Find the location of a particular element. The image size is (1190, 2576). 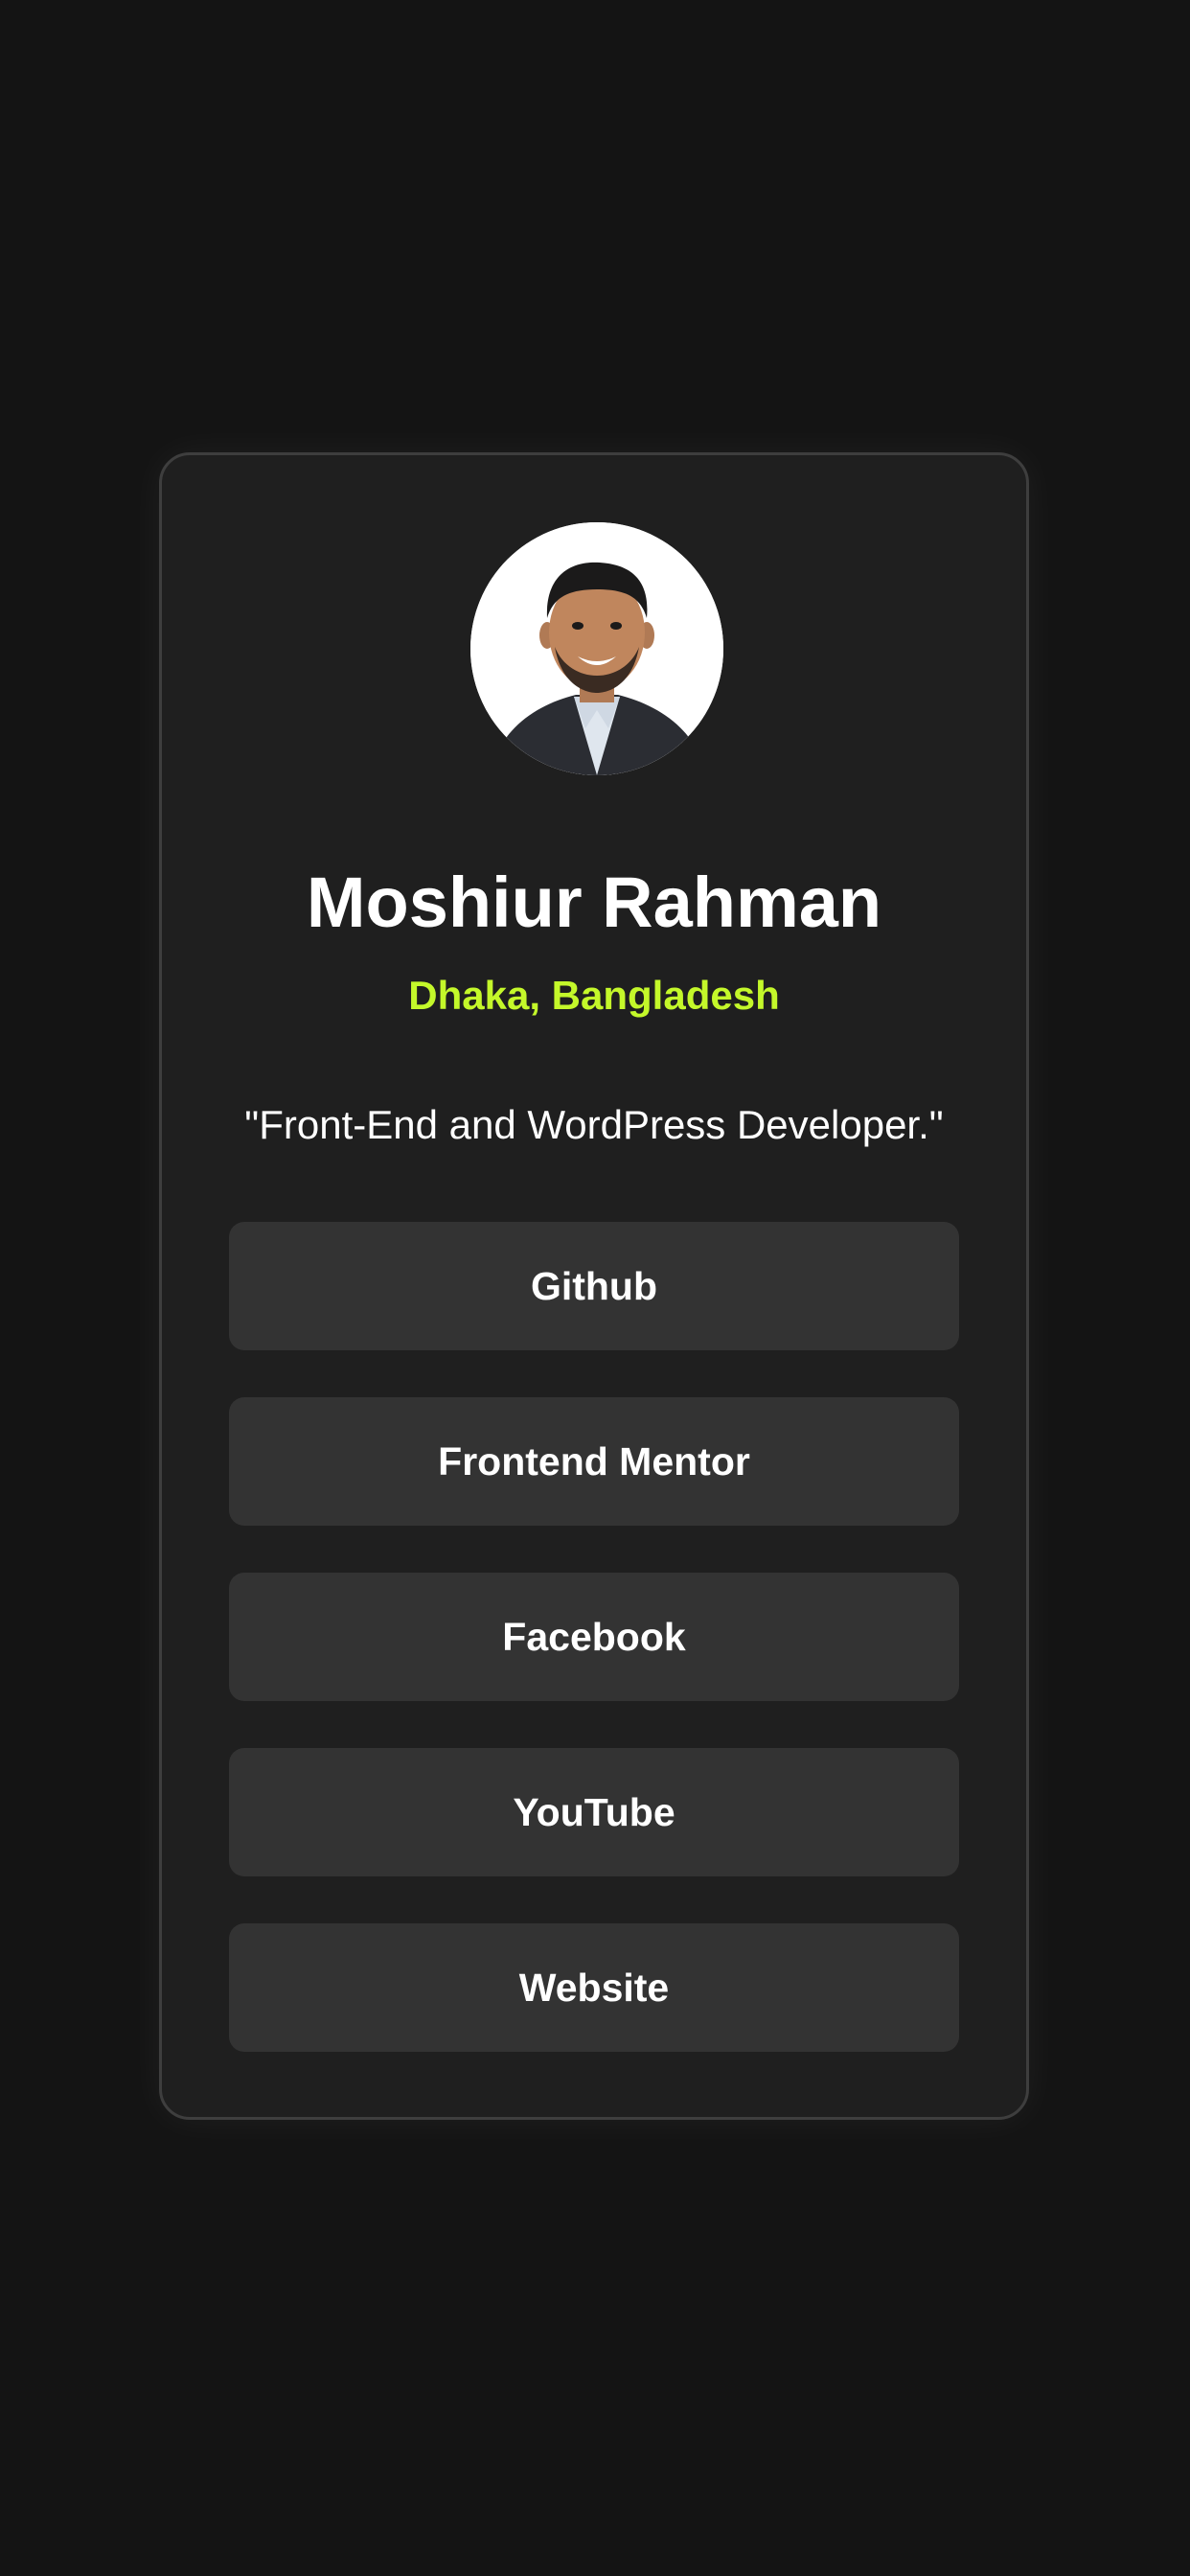

profile-bio: "Front-End and WordPress Developer." is located at coordinates (594, 1124).